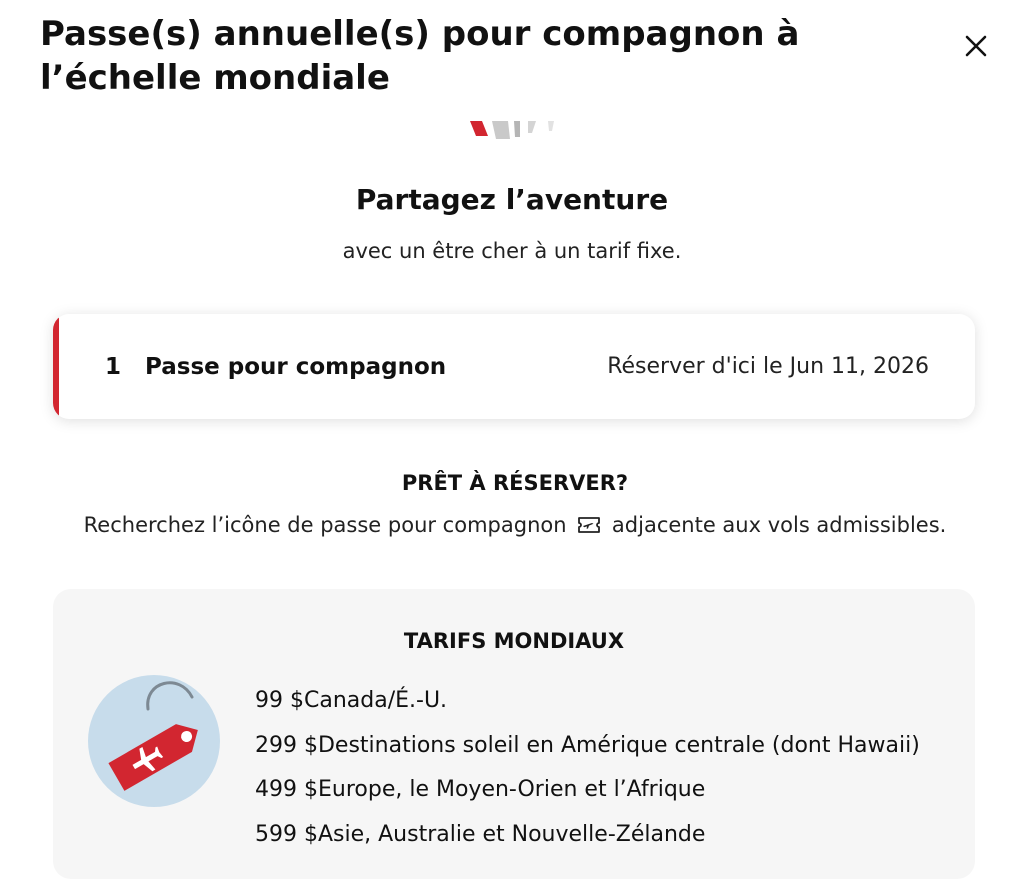  I want to click on close-icon, so click(976, 46).